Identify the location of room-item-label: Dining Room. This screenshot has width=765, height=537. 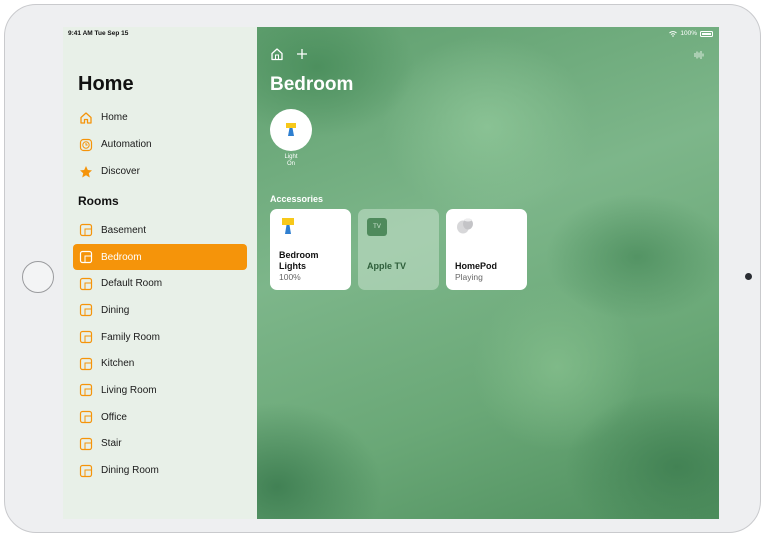
(130, 471).